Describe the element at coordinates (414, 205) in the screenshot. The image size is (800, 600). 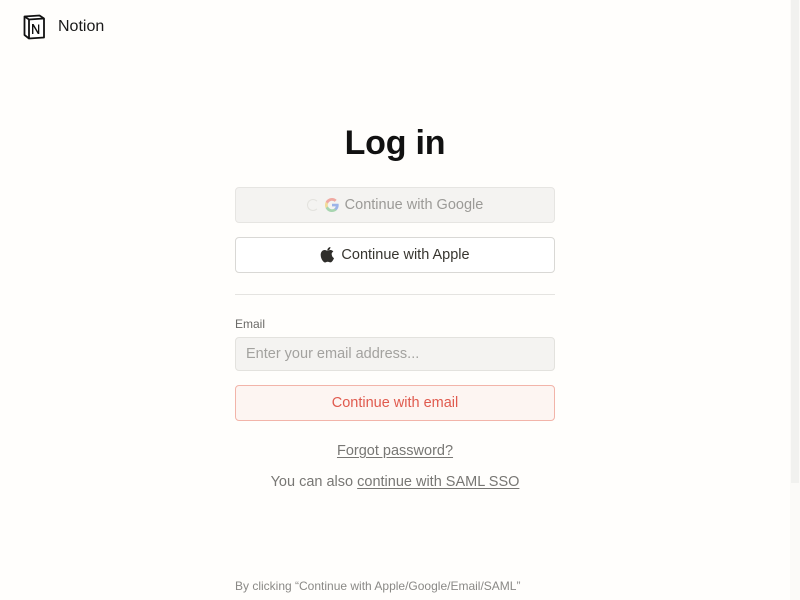
I see `google-button-label: Continue with Google` at that location.